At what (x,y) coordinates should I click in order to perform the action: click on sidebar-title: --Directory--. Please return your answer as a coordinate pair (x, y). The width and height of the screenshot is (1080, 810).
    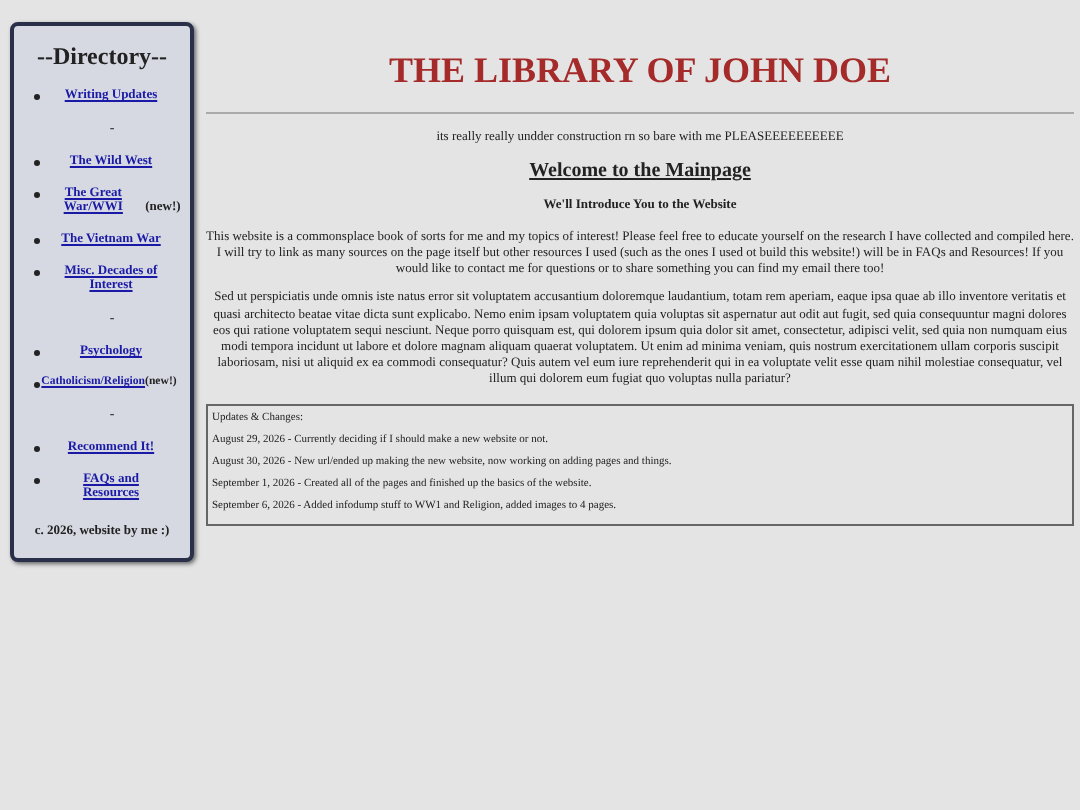
    Looking at the image, I should click on (102, 57).